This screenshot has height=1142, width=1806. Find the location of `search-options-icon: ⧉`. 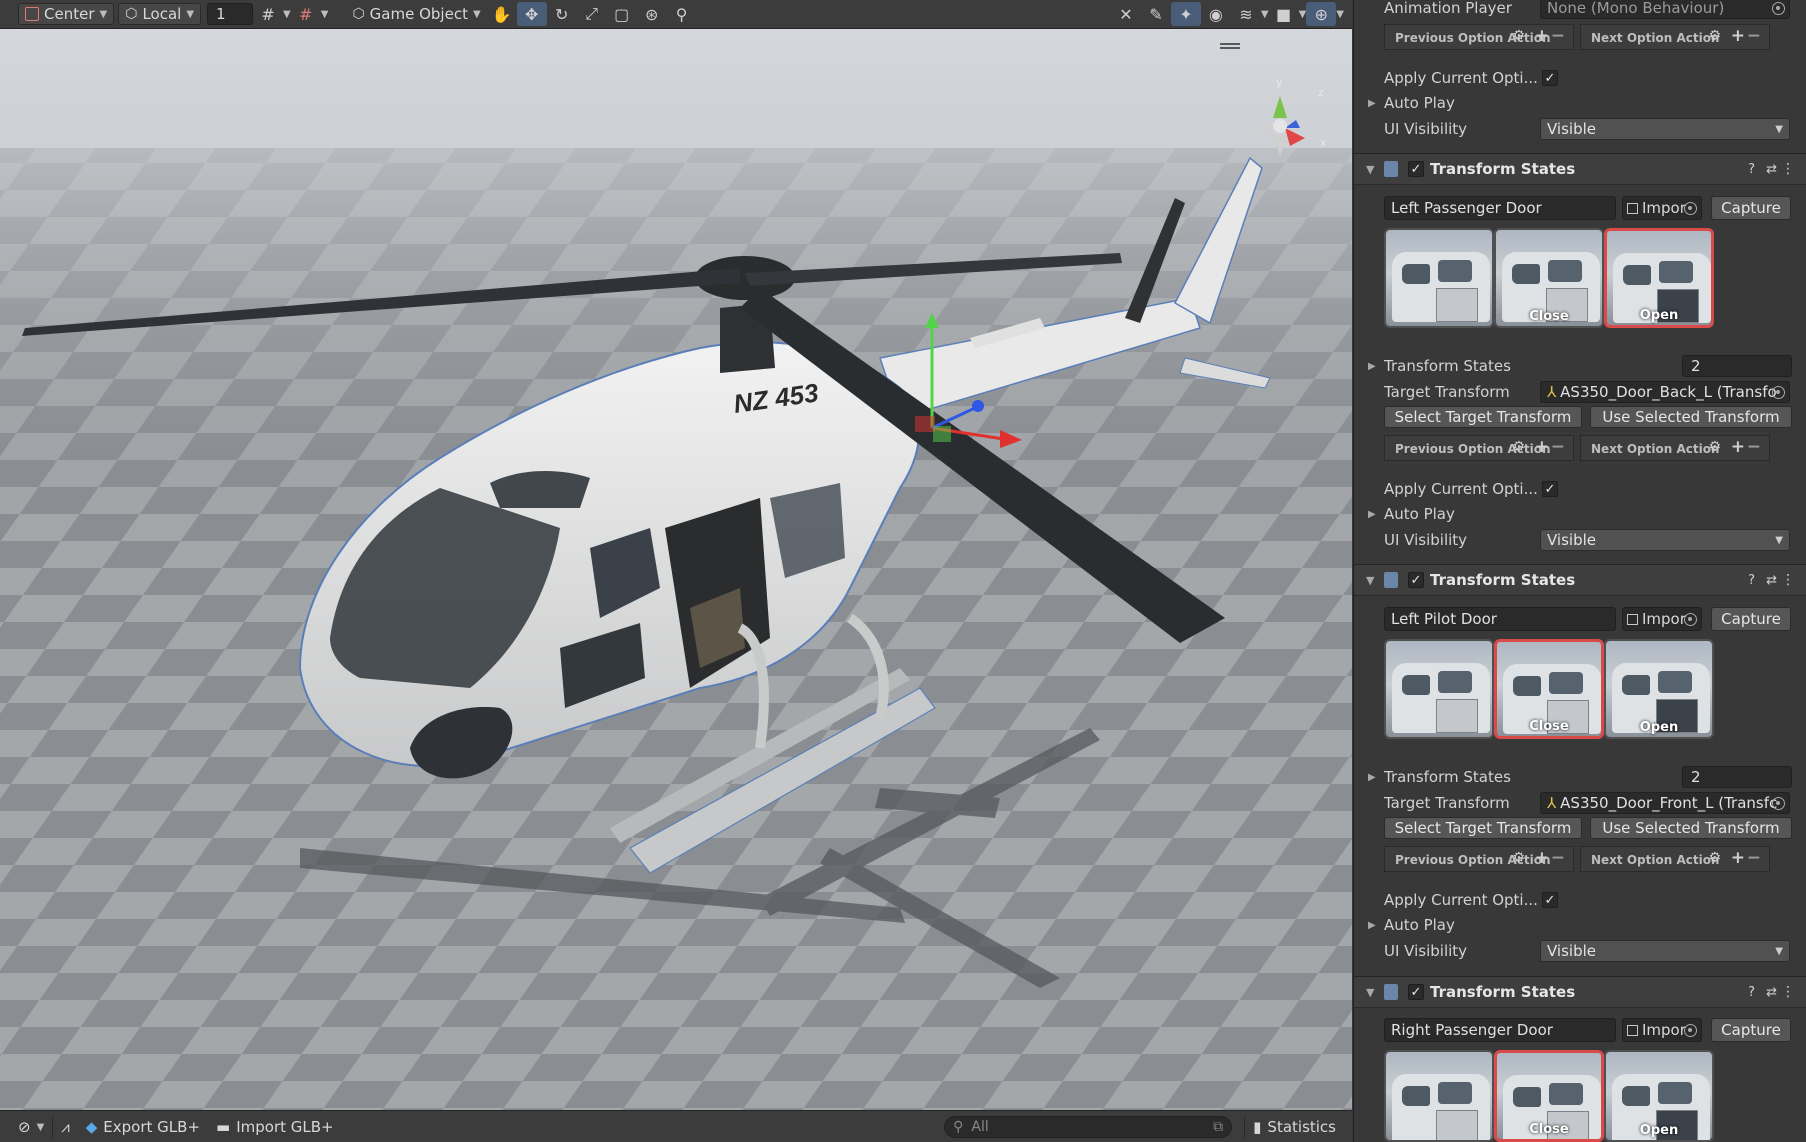

search-options-icon: ⧉ is located at coordinates (1218, 1127).